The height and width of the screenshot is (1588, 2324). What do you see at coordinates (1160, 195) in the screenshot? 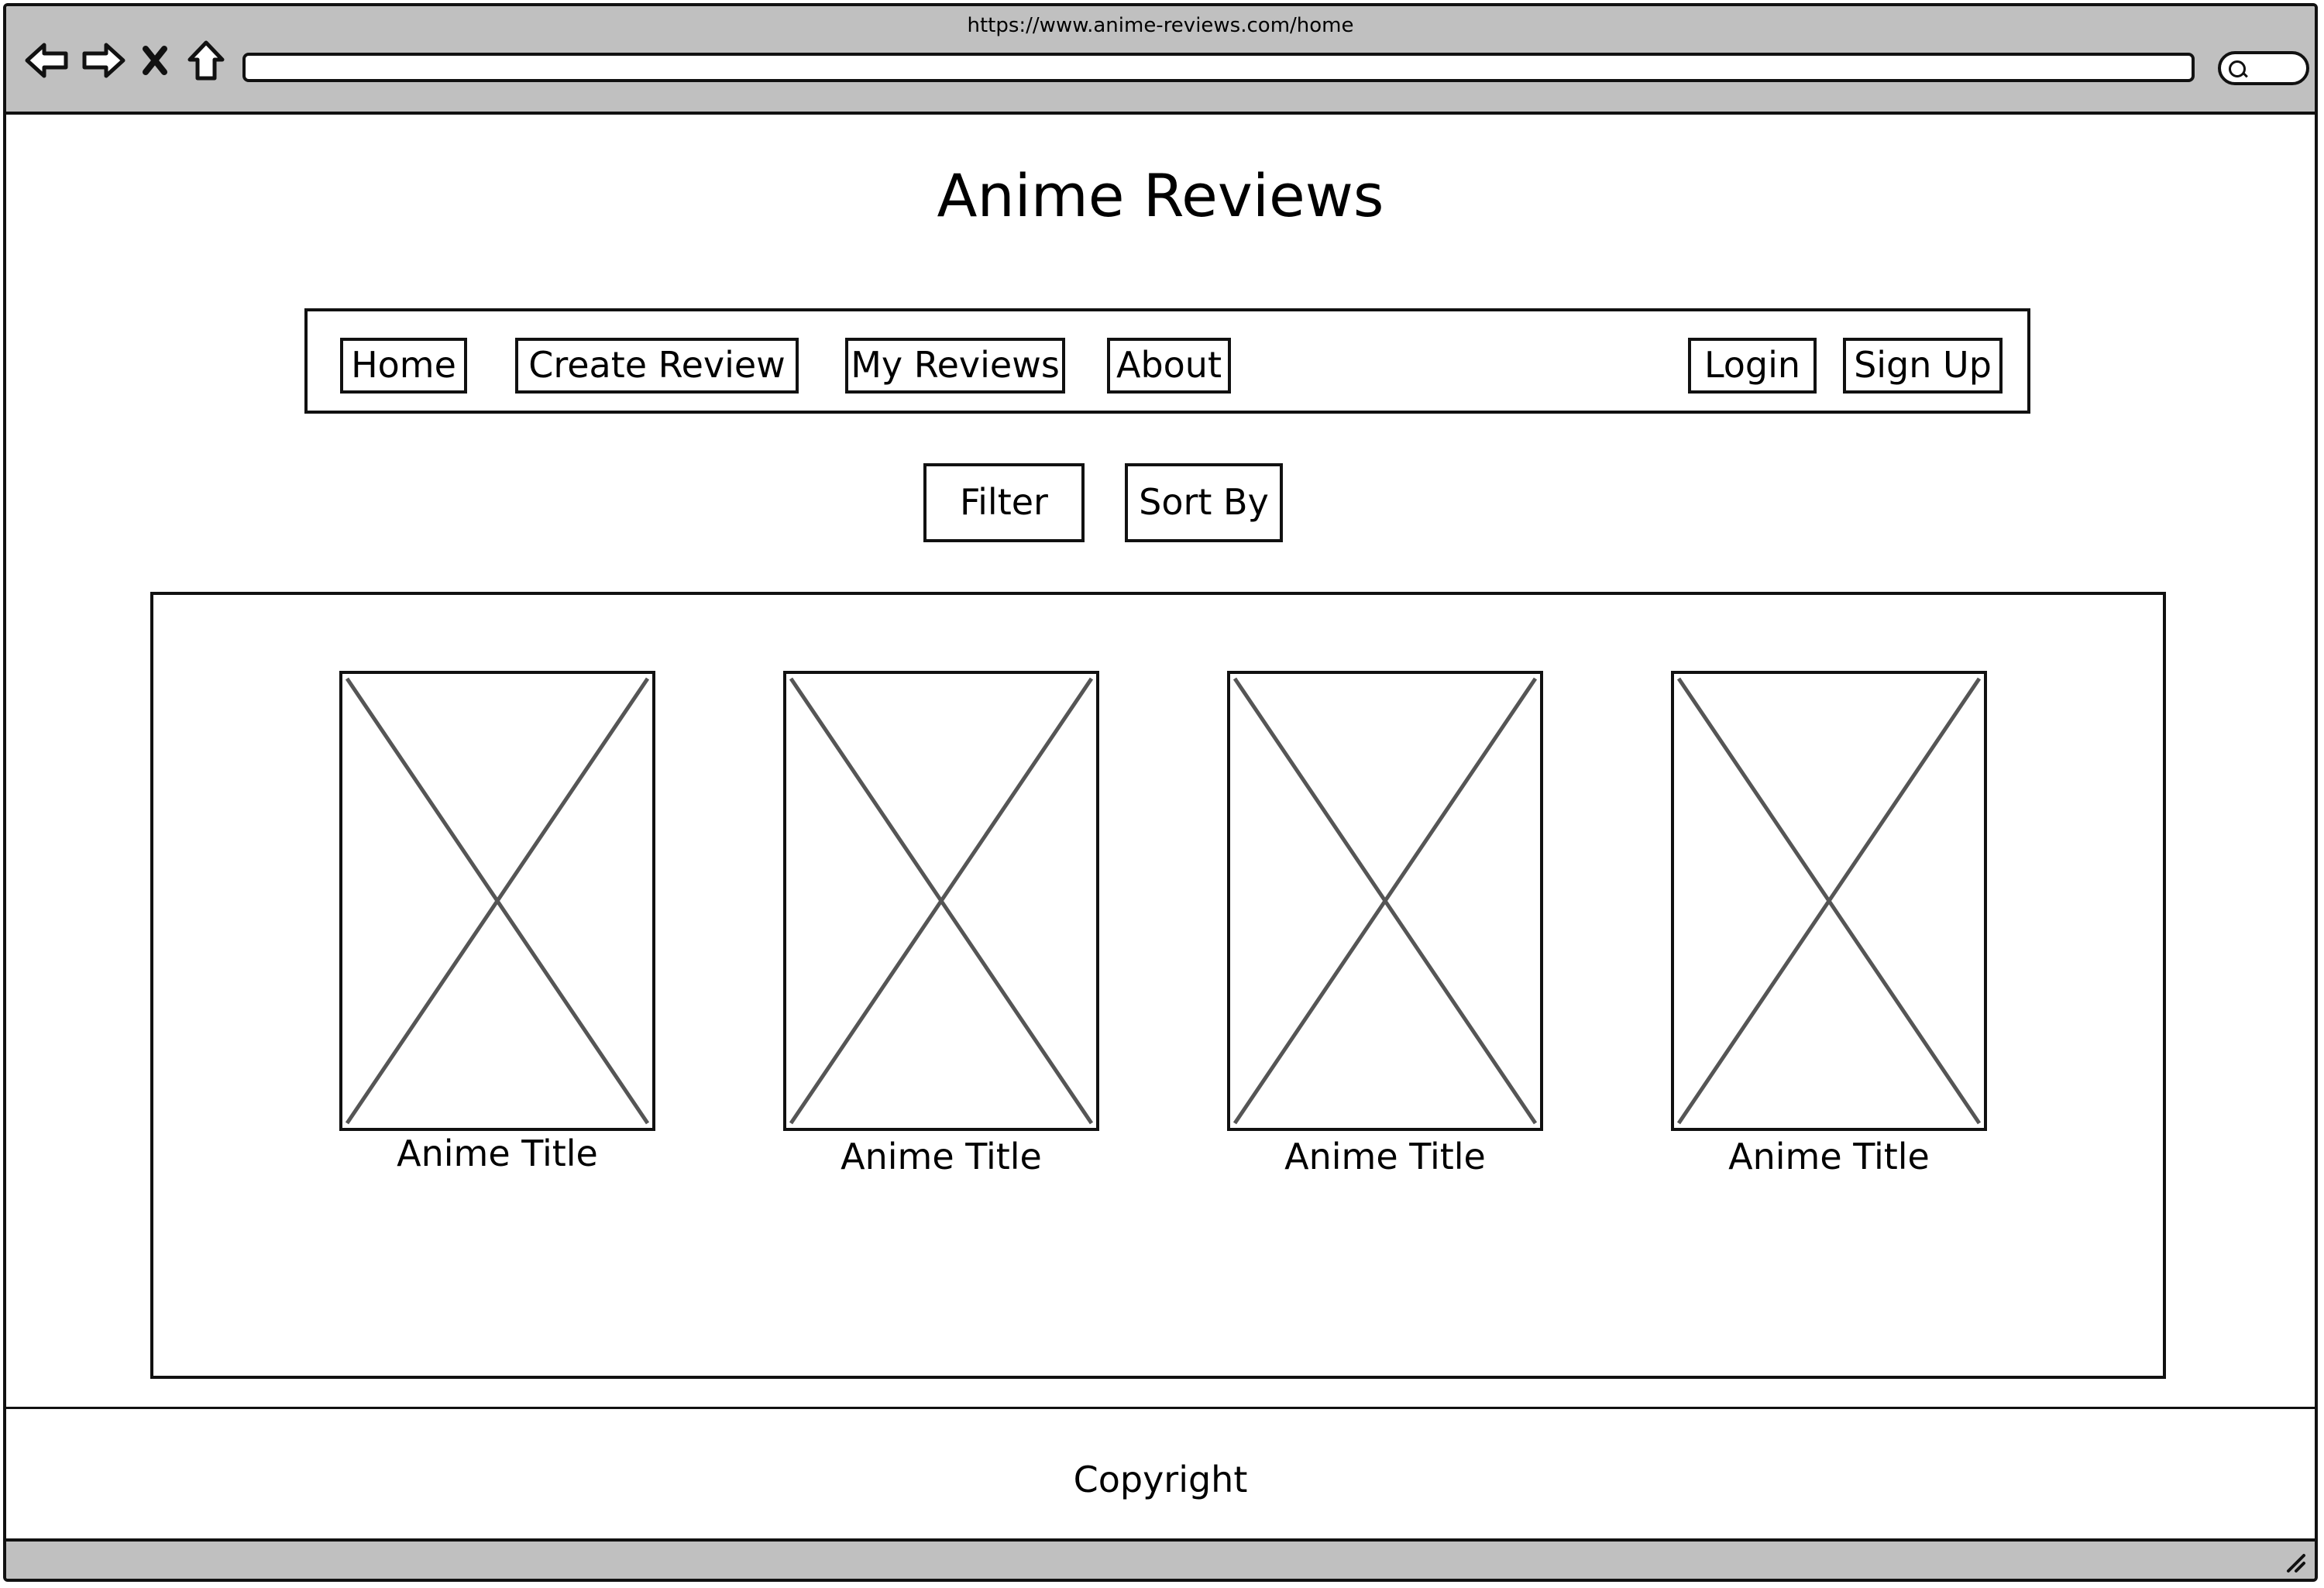
I see `page-title: Anime Reviews` at bounding box center [1160, 195].